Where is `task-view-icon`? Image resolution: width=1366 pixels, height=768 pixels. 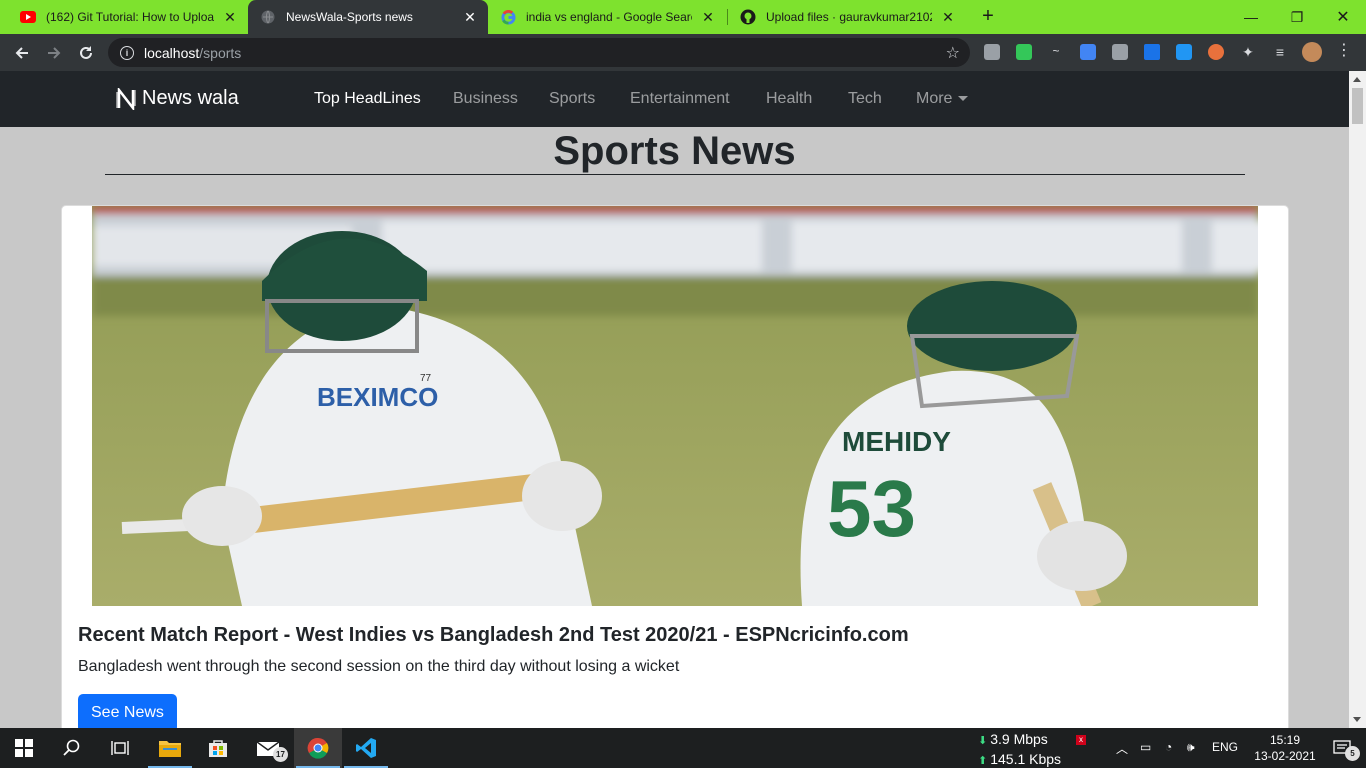 task-view-icon is located at coordinates (120, 748).